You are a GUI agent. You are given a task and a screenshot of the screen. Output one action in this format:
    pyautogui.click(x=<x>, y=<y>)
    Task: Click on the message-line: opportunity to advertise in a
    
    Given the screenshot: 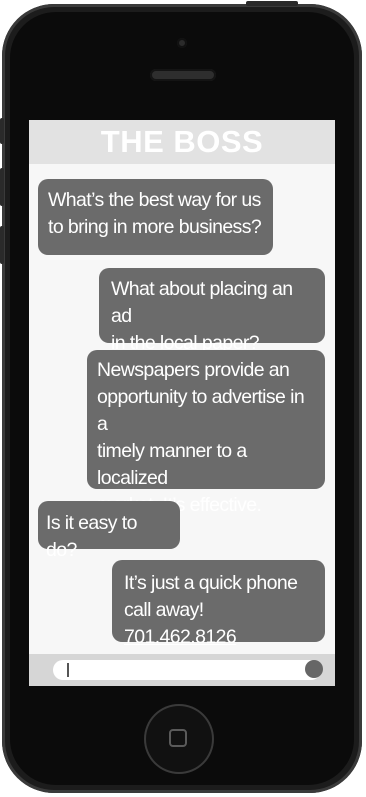 What is the action you would take?
    pyautogui.click(x=201, y=410)
    